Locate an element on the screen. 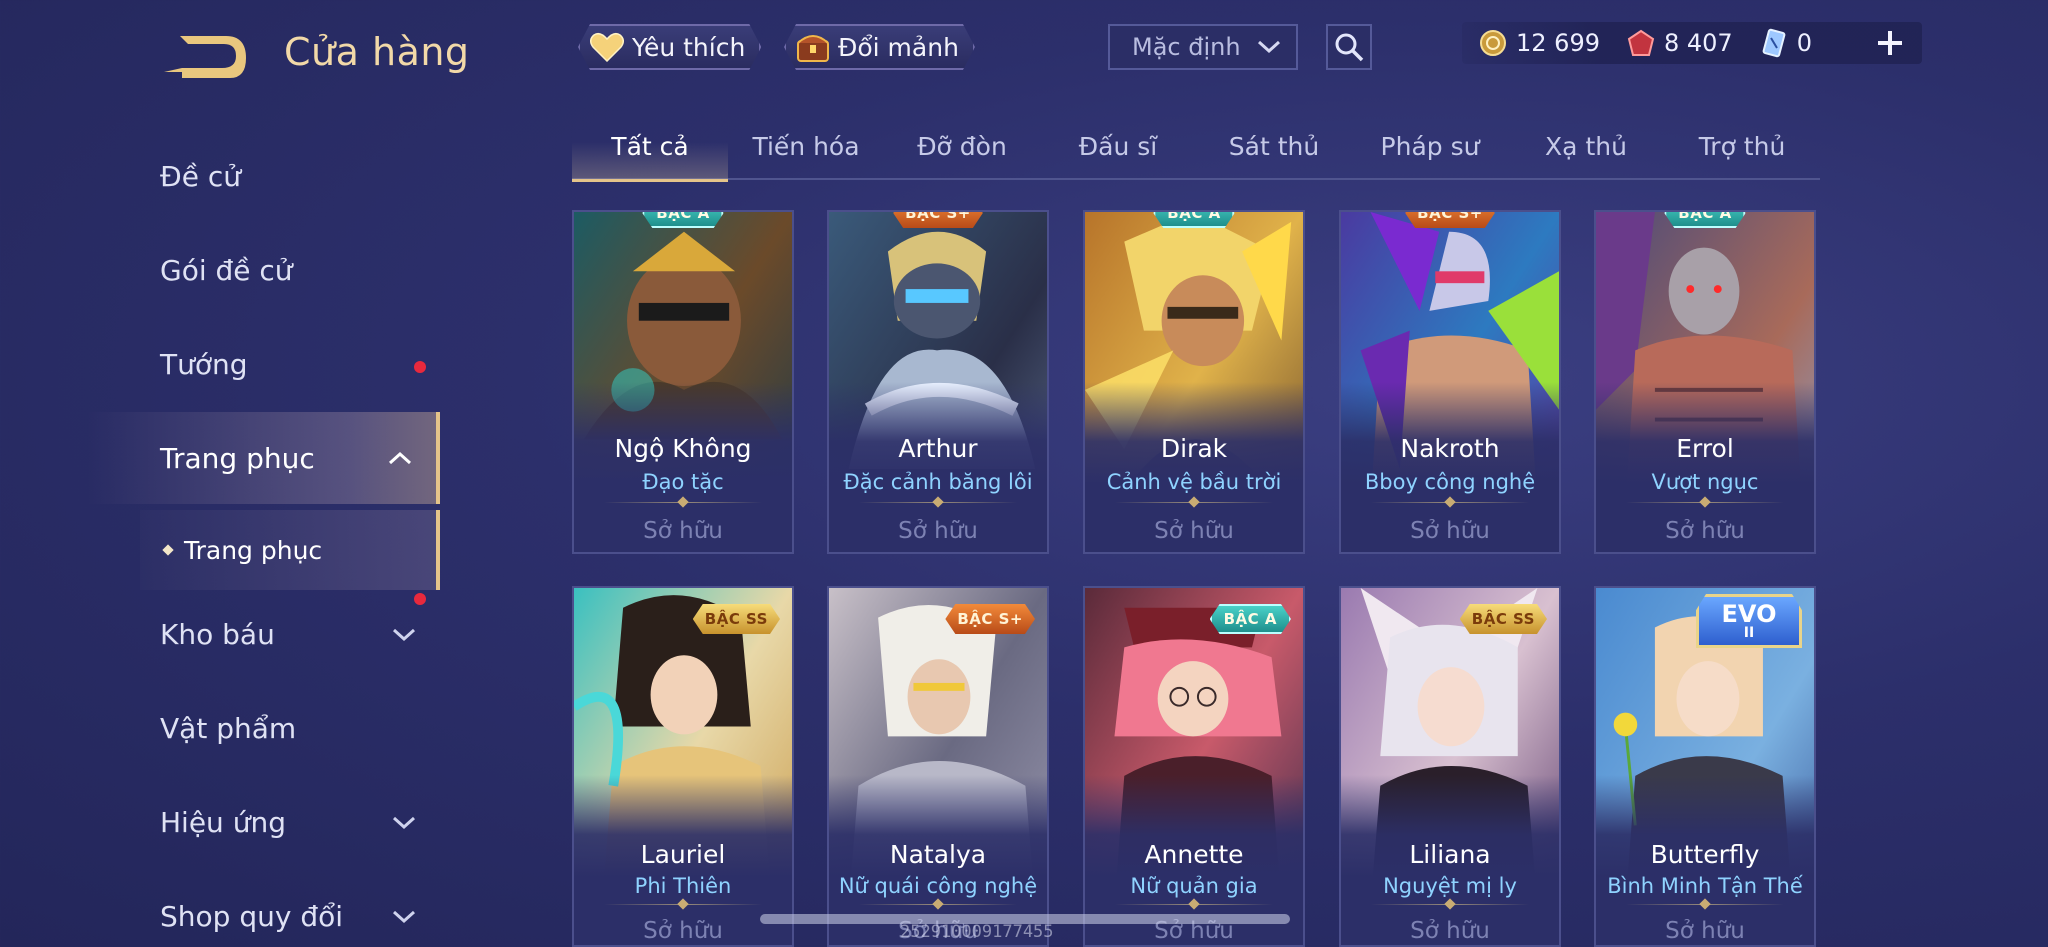 This screenshot has height=947, width=2048. sidebar-item-items: Vật phẩm is located at coordinates (220, 728).